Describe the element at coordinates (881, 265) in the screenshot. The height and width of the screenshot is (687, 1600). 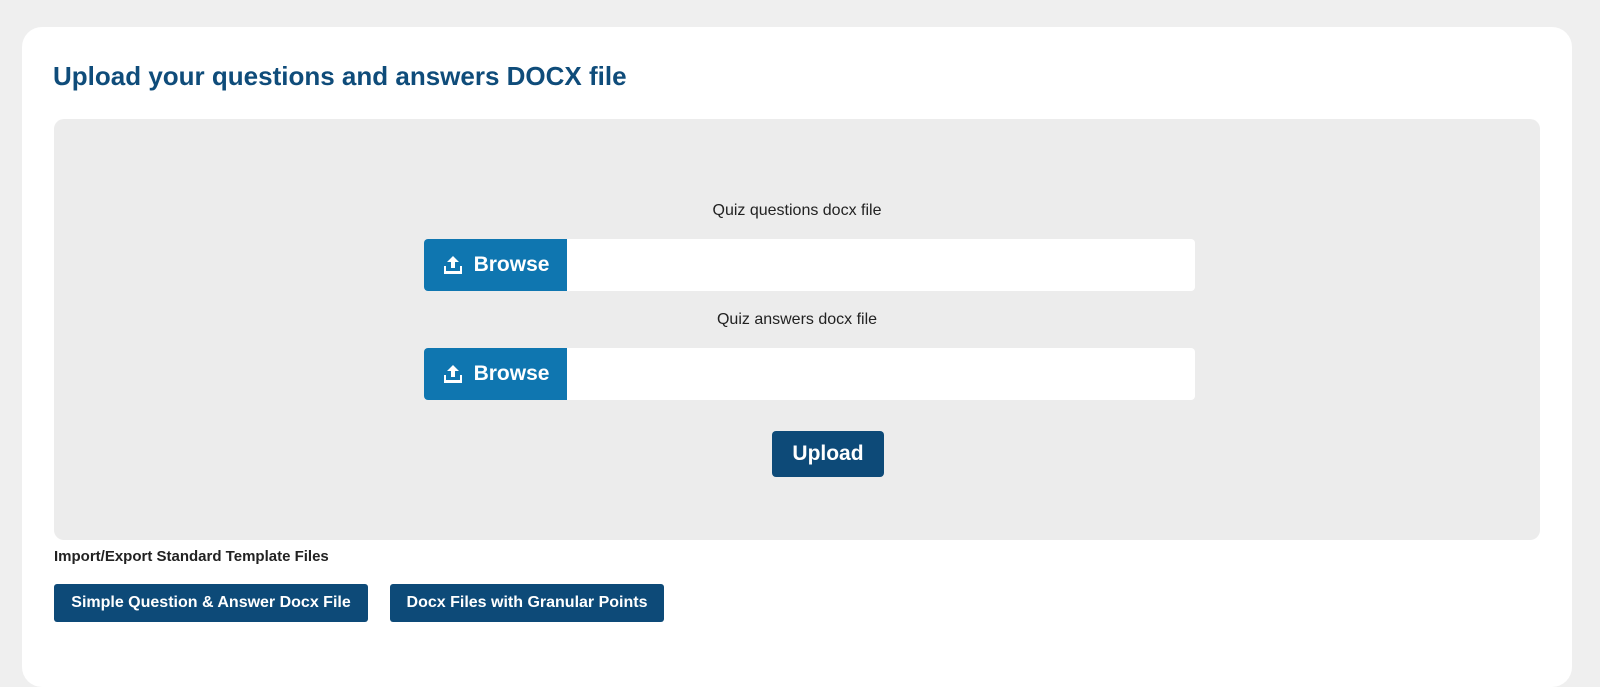
I see `questions-file-name` at that location.